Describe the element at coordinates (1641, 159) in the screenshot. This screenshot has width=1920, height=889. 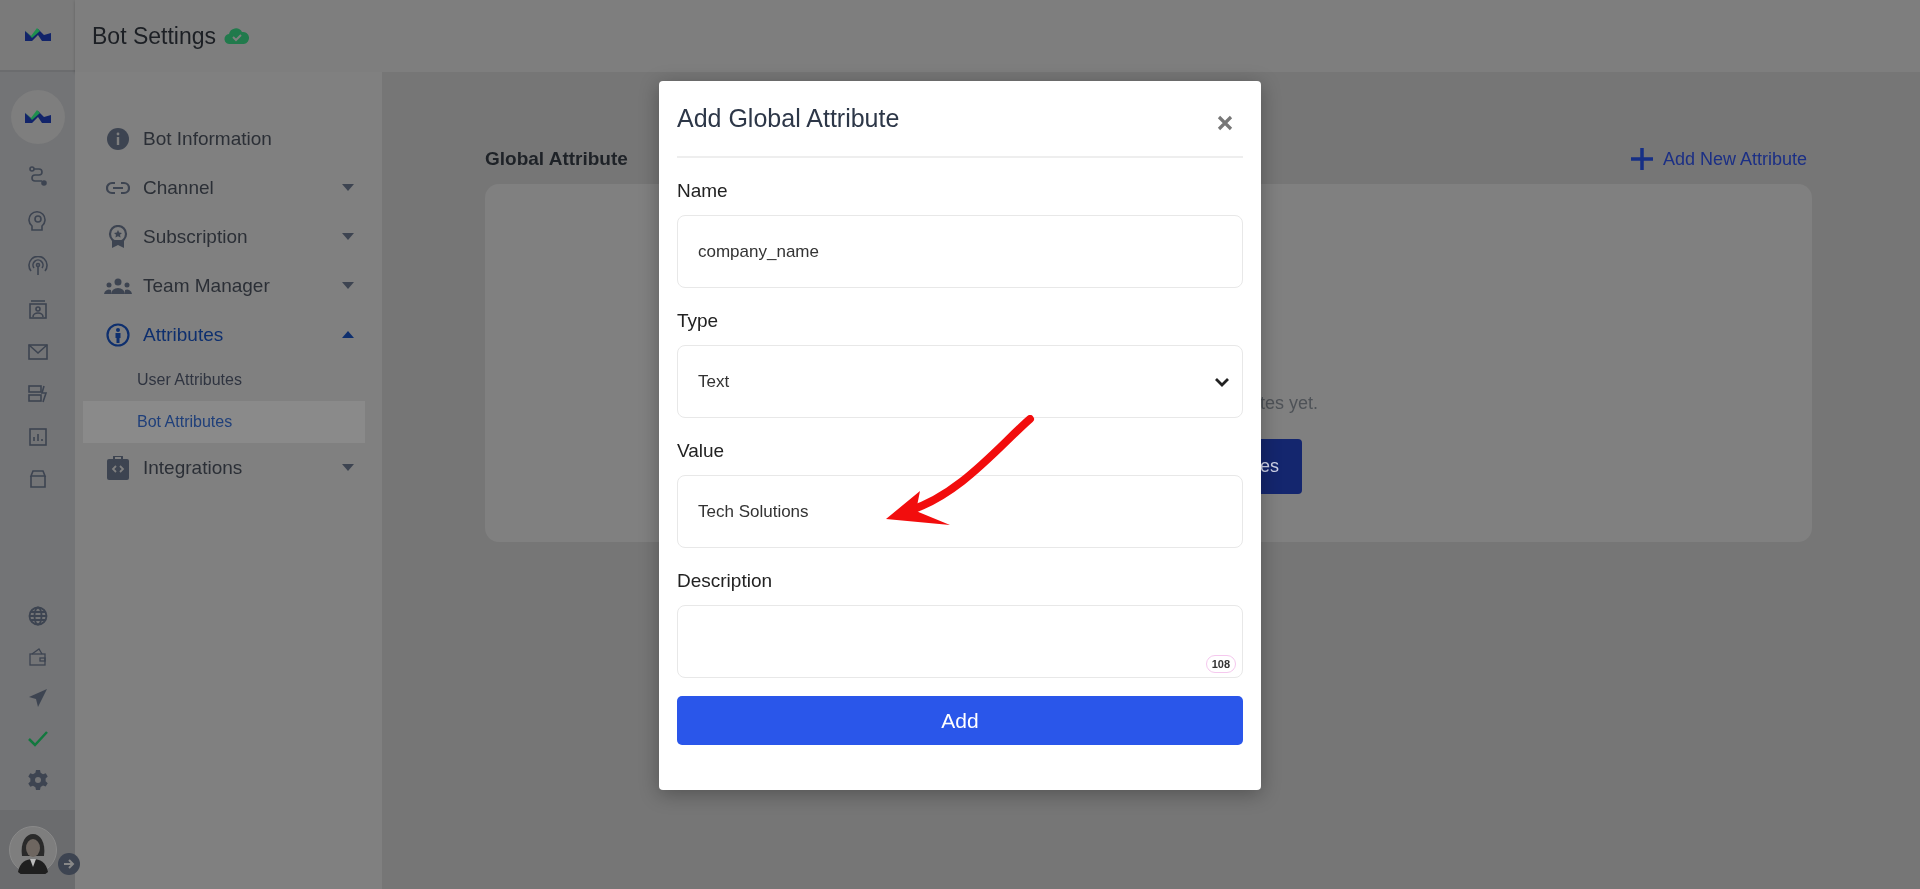
I see `plus-icon` at that location.